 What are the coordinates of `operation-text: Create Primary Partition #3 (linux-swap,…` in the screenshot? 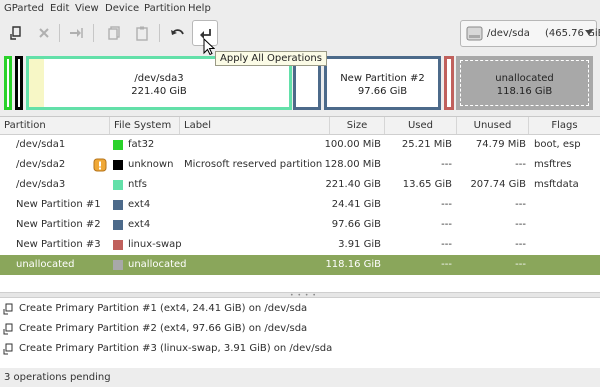 It's located at (176, 348).